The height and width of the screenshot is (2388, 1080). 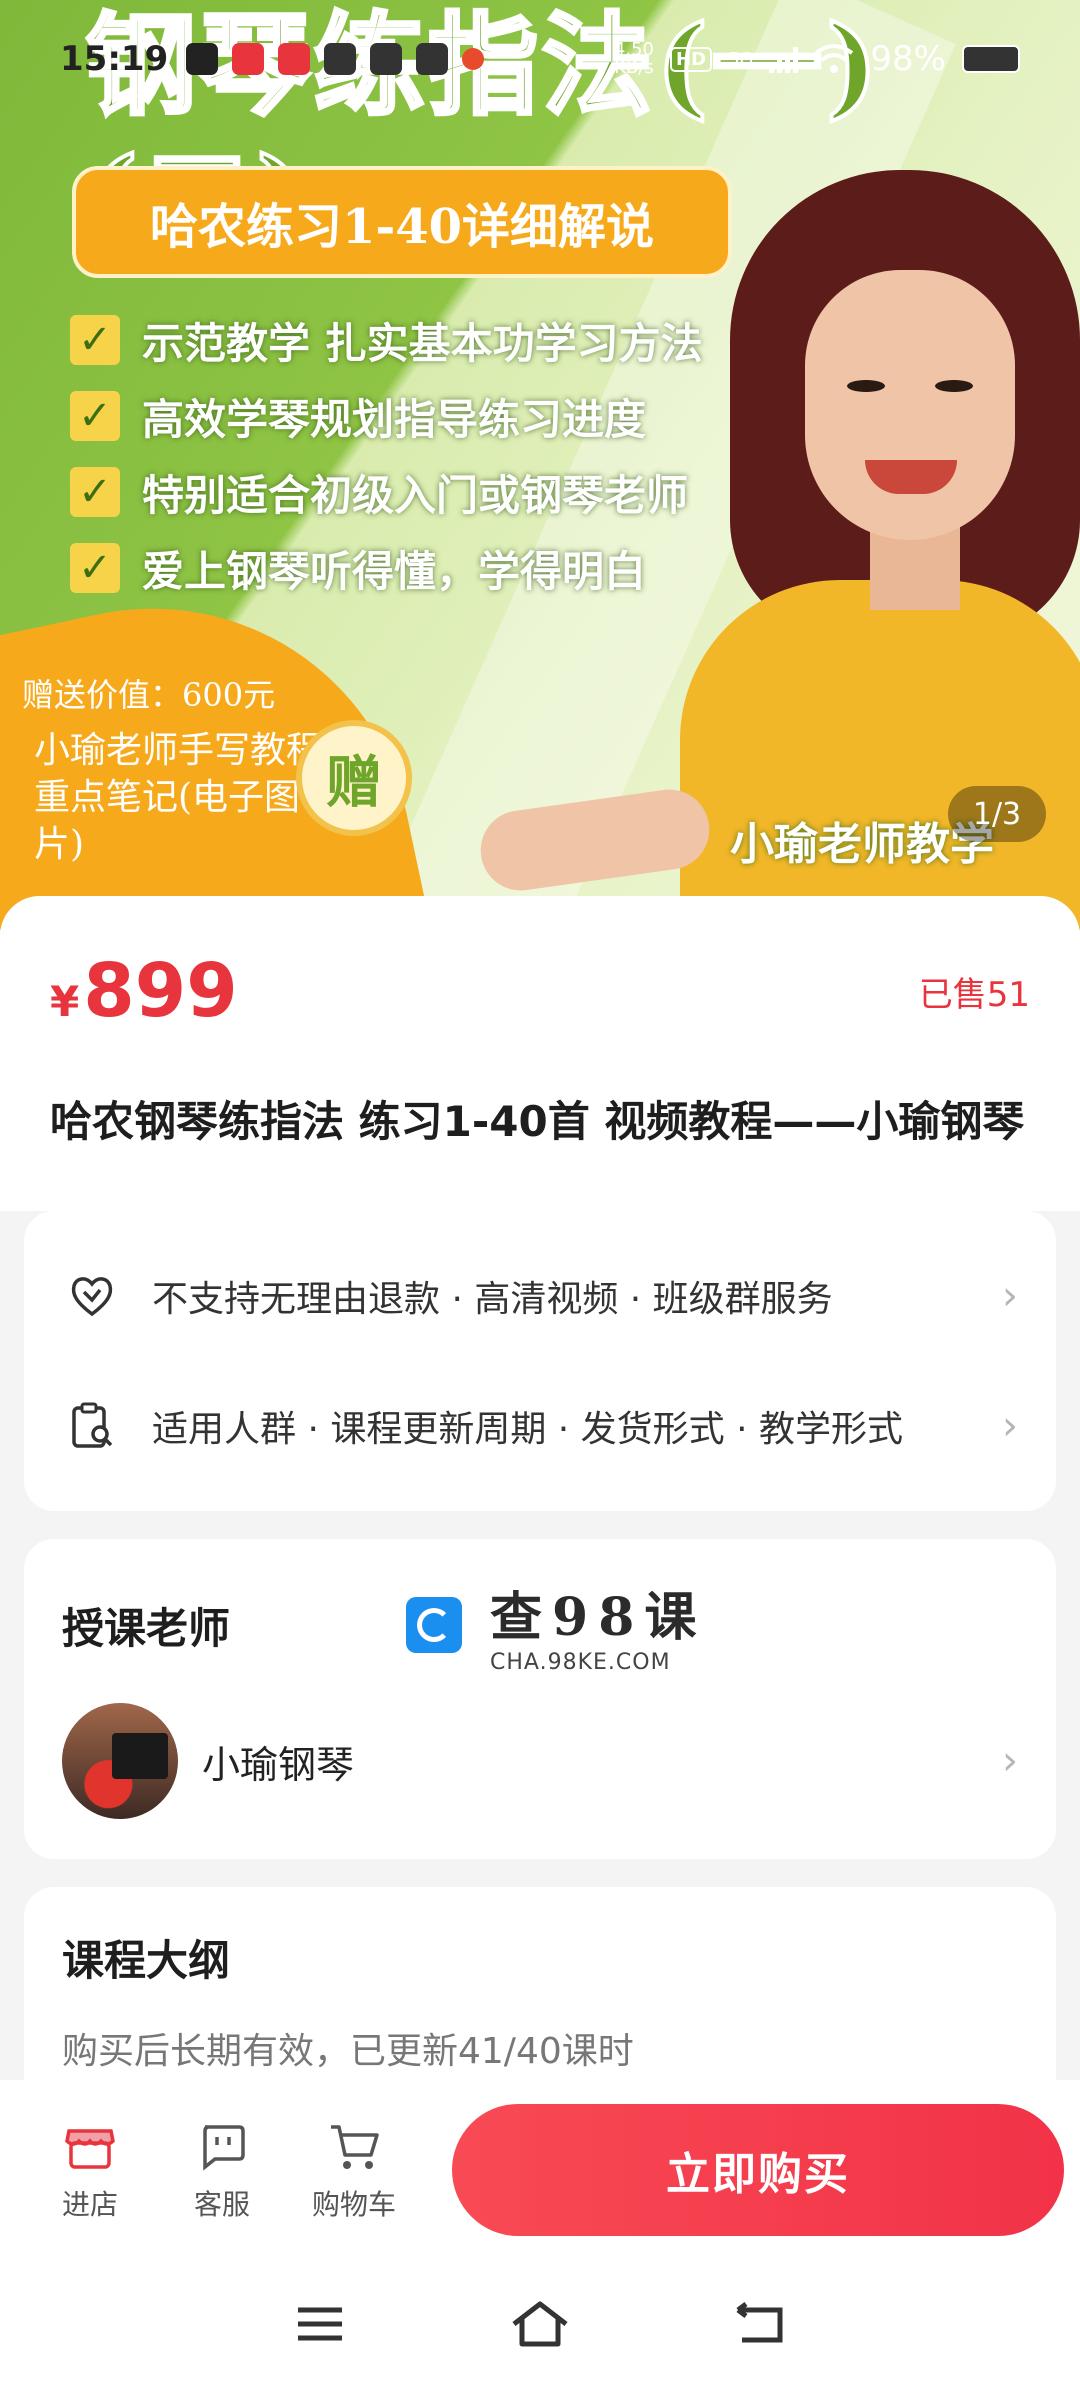 What do you see at coordinates (540, 1054) in the screenshot?
I see `price-card: ¥ 899 已售51 哈农钢琴练指法 练习1-40首 视频教程——小瑜钢琴` at bounding box center [540, 1054].